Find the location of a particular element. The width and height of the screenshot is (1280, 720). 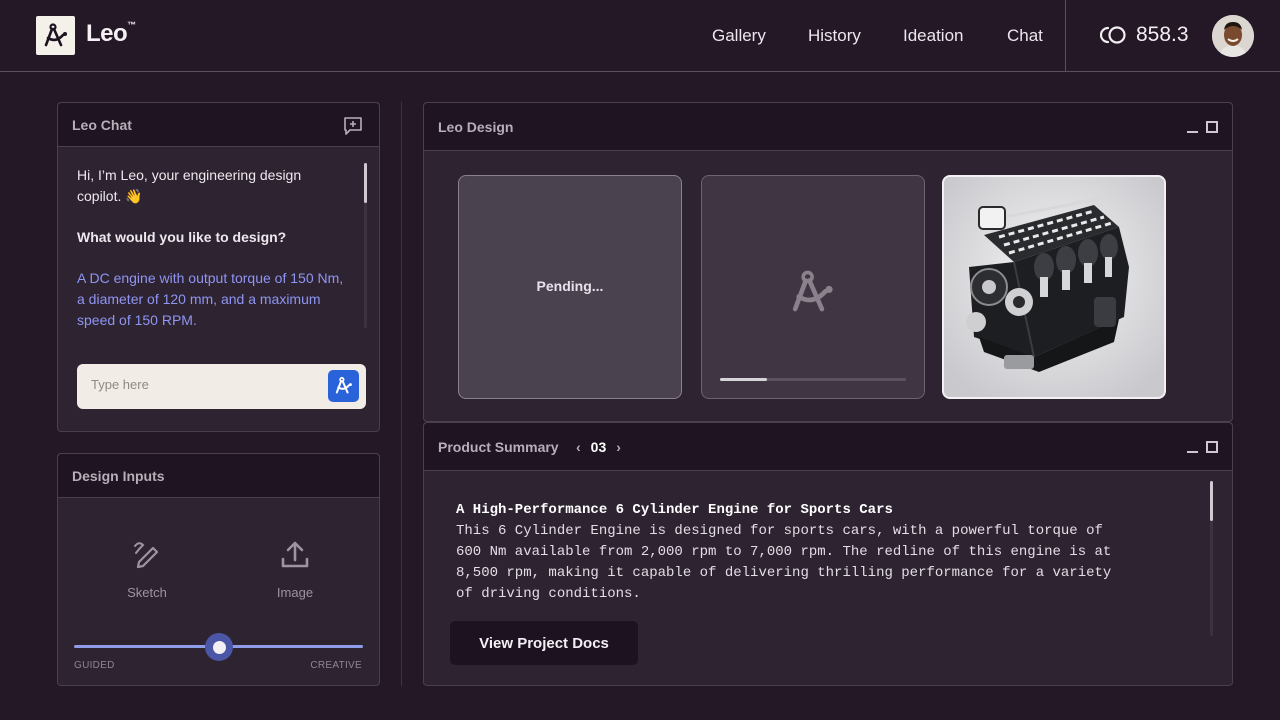

chat-panel-title: Leo Chat is located at coordinates (102, 125).